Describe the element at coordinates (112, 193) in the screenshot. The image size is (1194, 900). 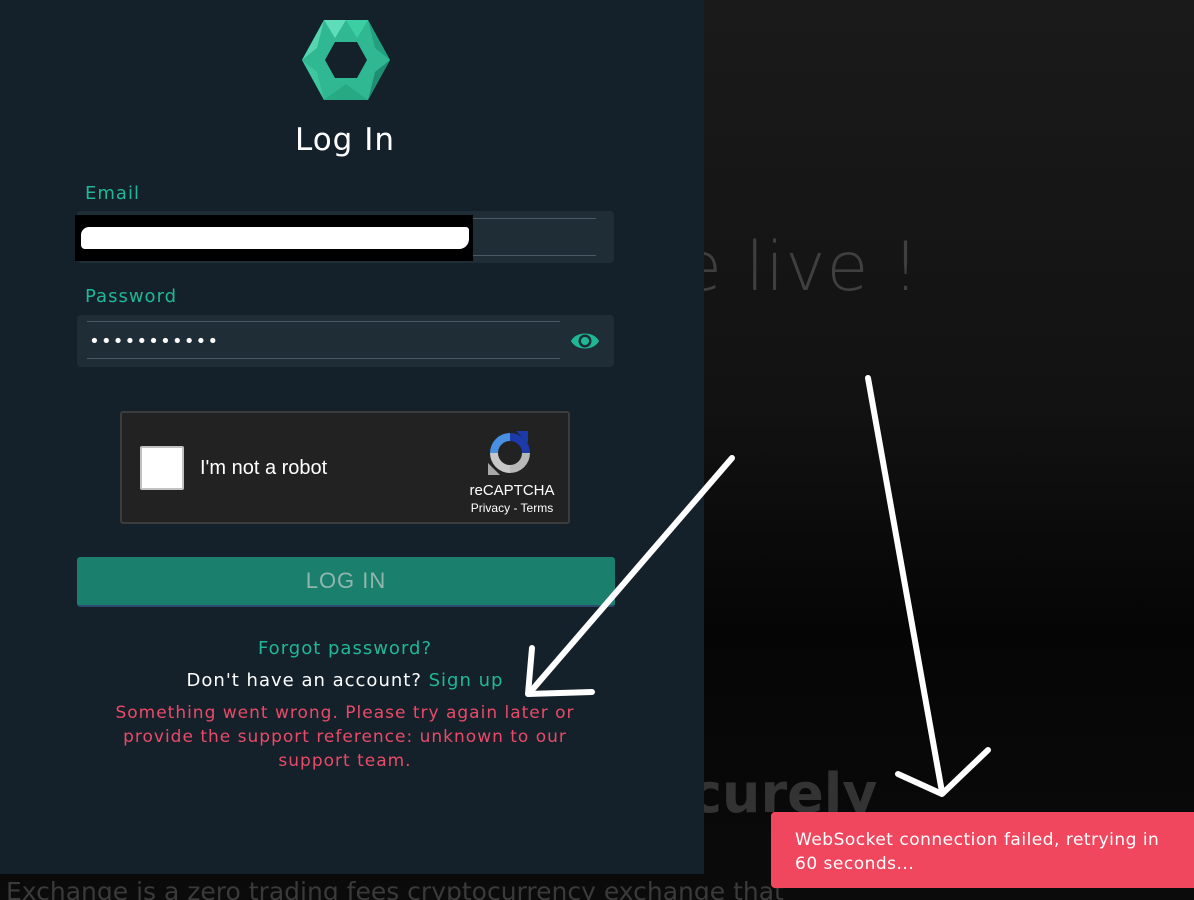
I see `email-label: Email` at that location.